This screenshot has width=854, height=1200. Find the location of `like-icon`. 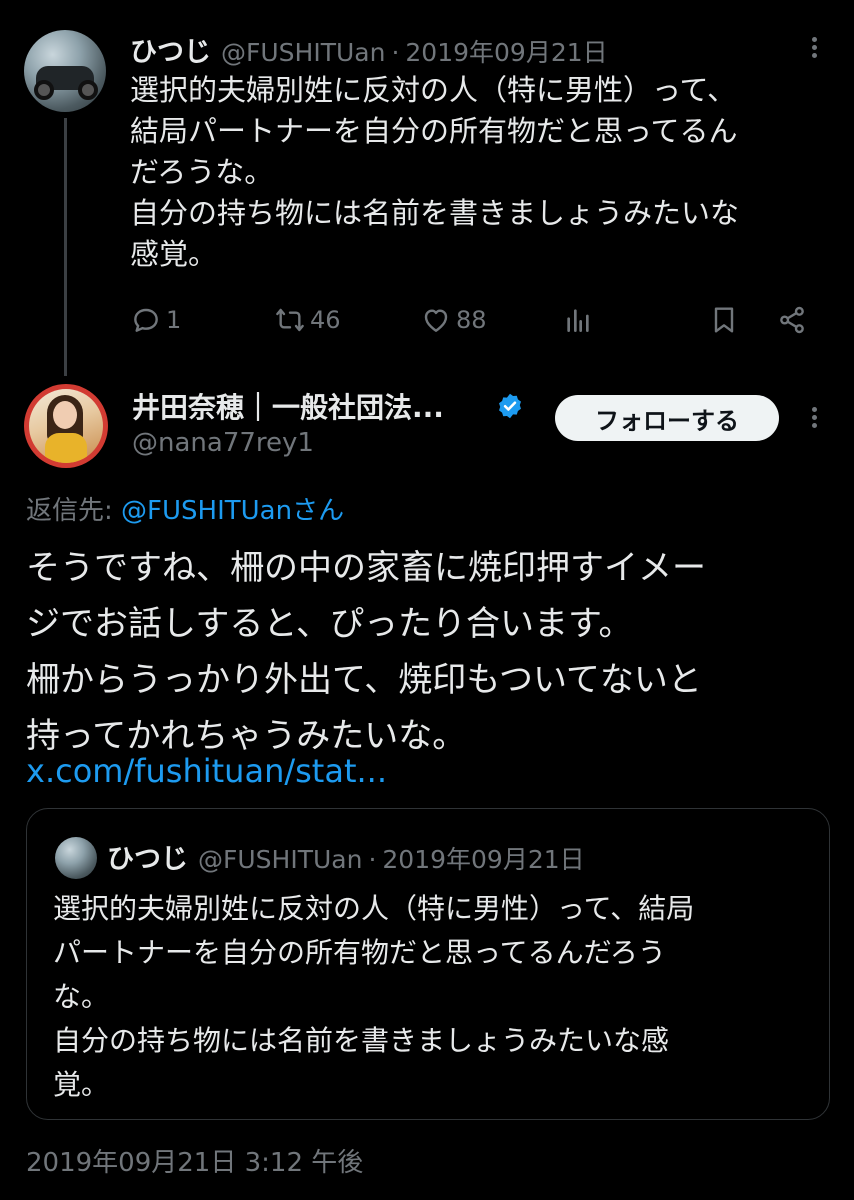

like-icon is located at coordinates (436, 320).